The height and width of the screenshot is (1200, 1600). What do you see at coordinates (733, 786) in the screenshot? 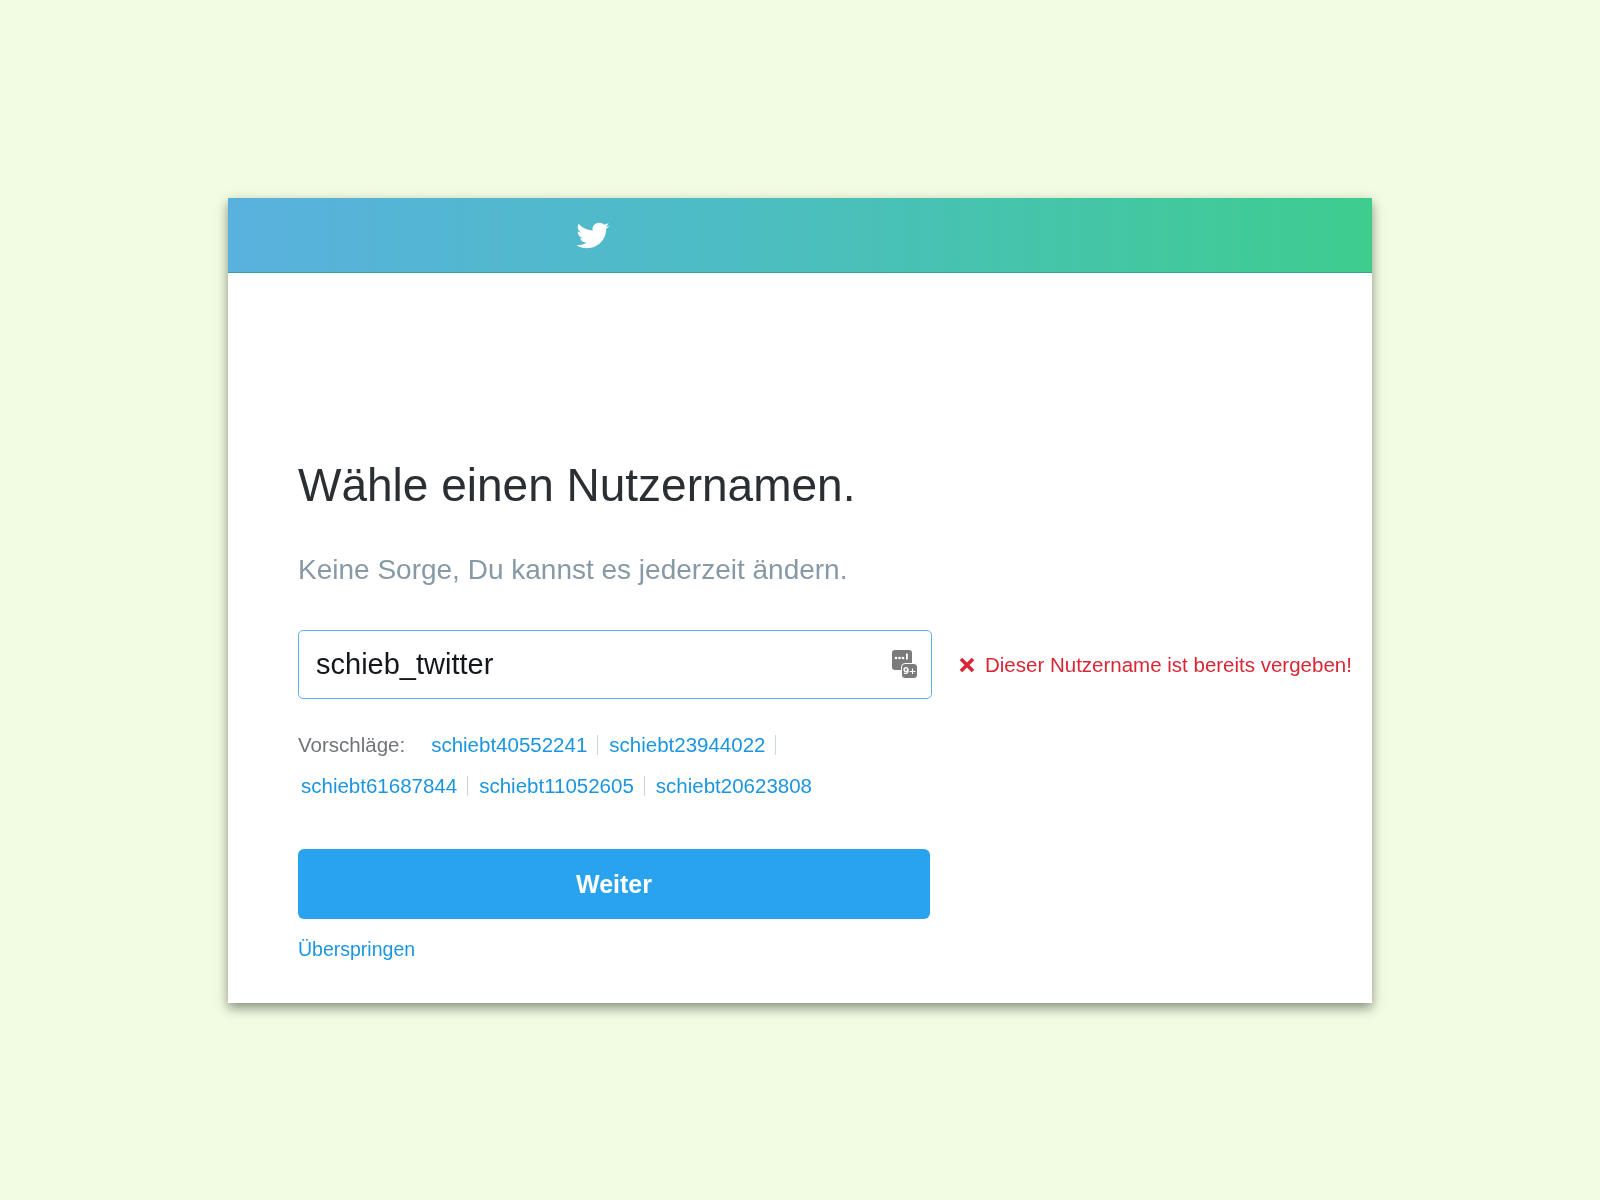
I see `suggestion-link: schiebt20623808` at bounding box center [733, 786].